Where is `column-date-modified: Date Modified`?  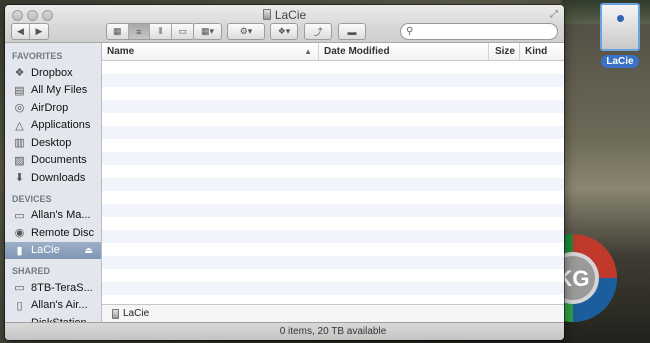
column-date-modified: Date Modified is located at coordinates (404, 51).